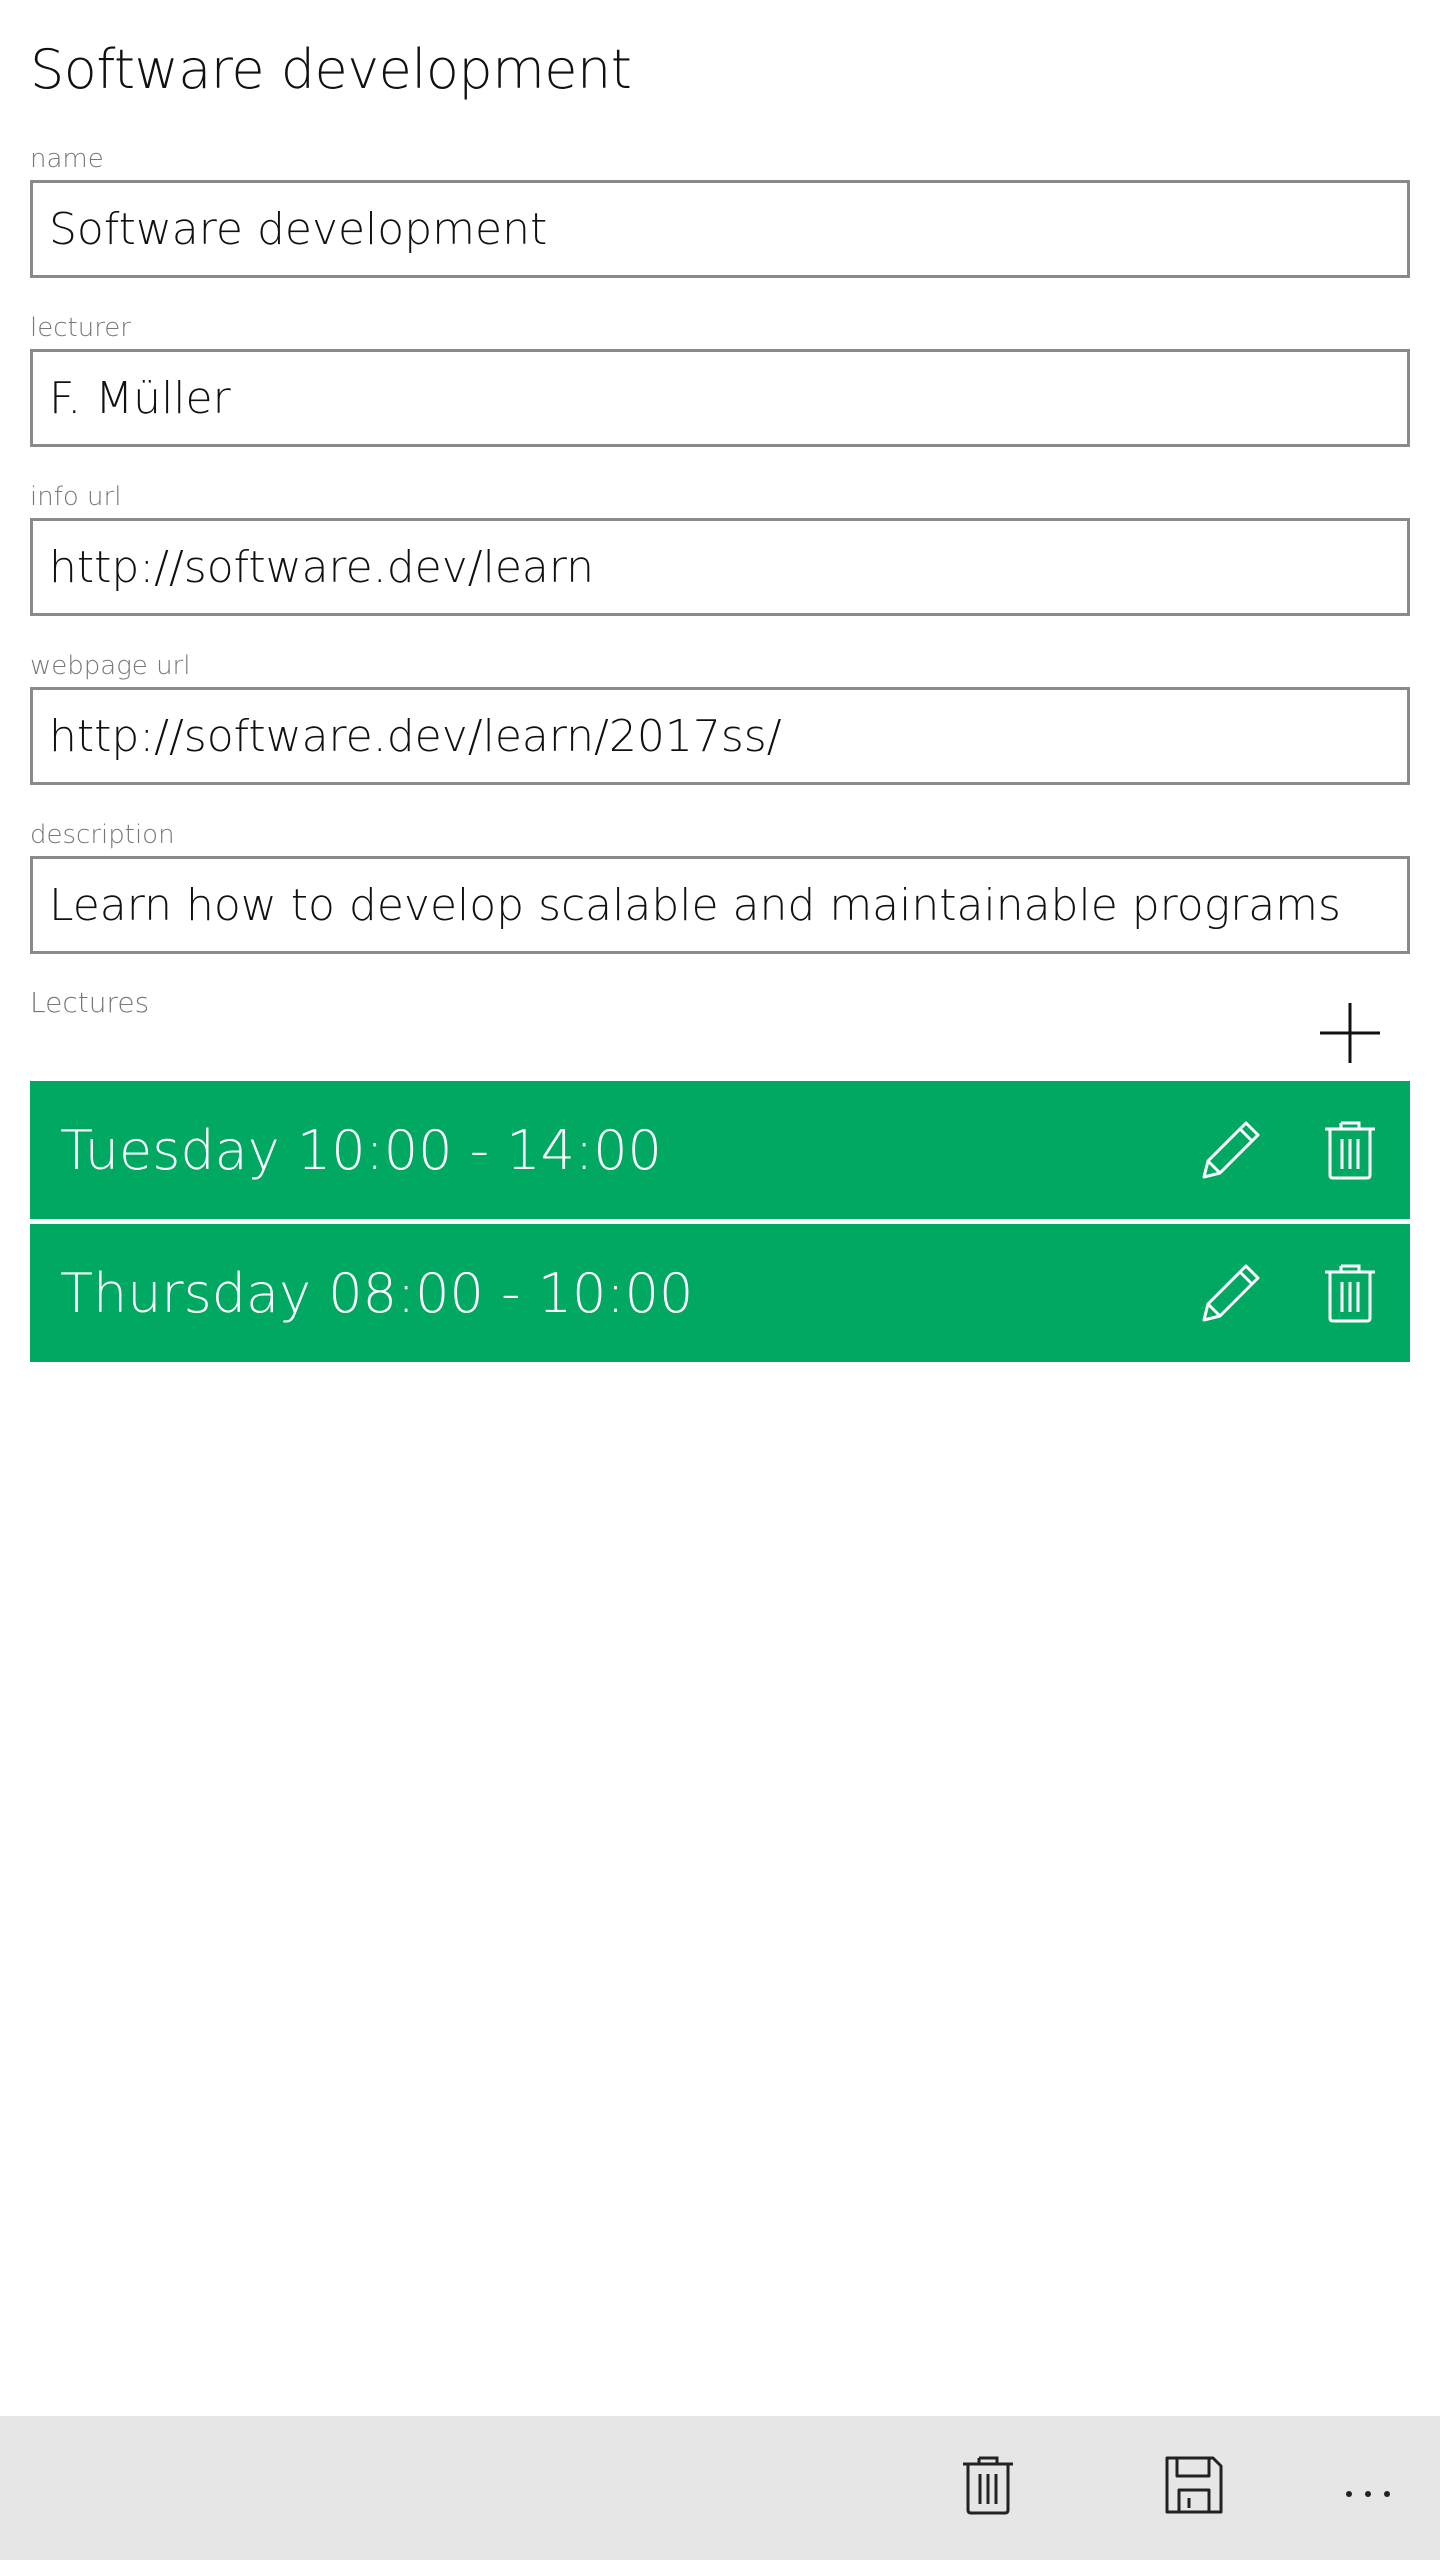  I want to click on floppy-disk-icon, so click(1194, 2485).